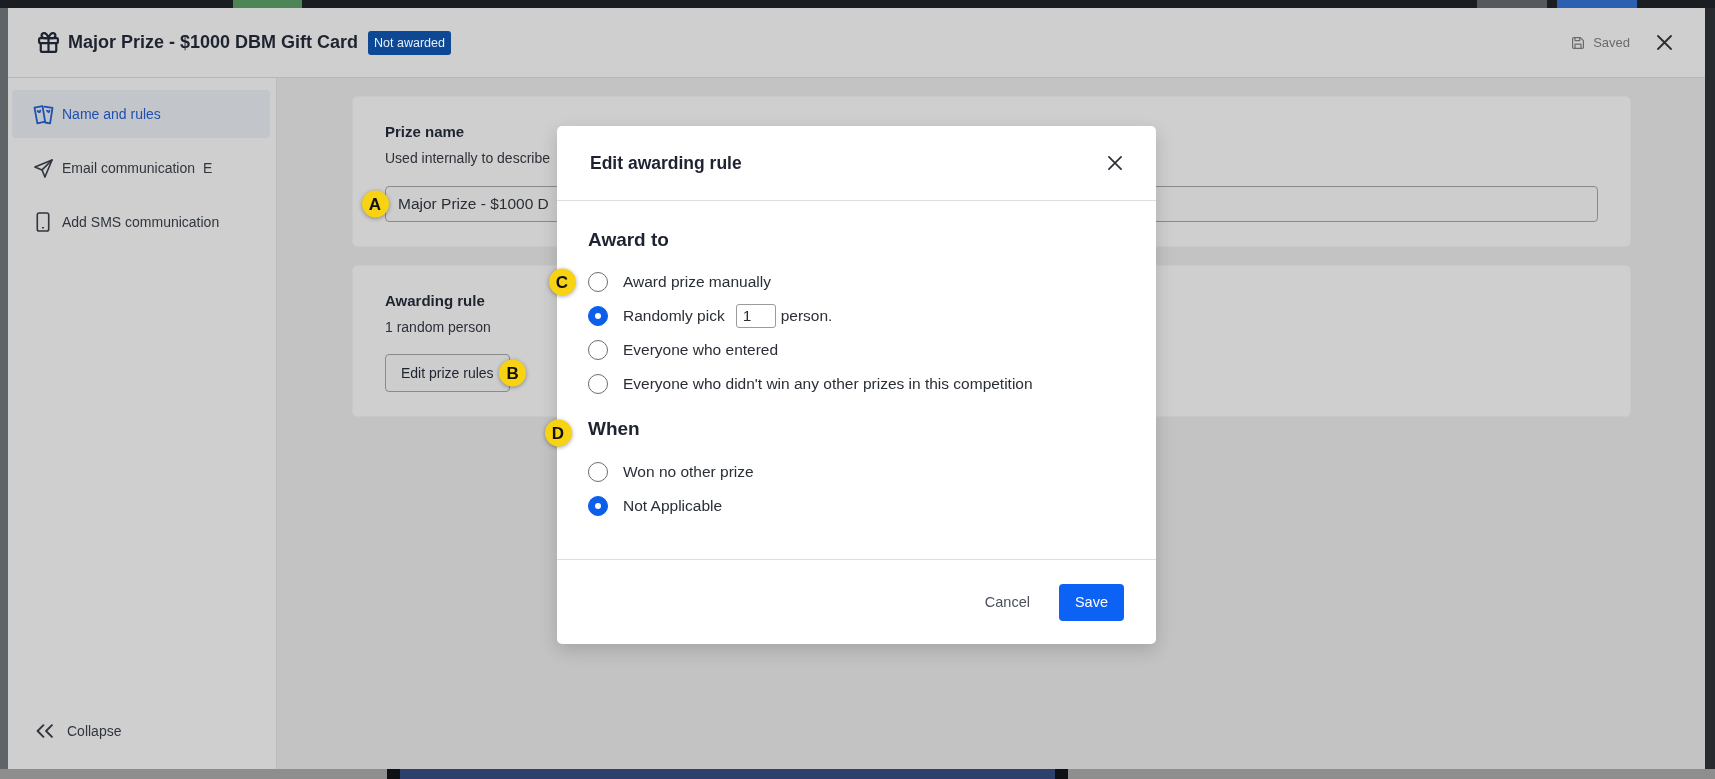 The width and height of the screenshot is (1715, 779). I want to click on gift-icon, so click(48, 42).